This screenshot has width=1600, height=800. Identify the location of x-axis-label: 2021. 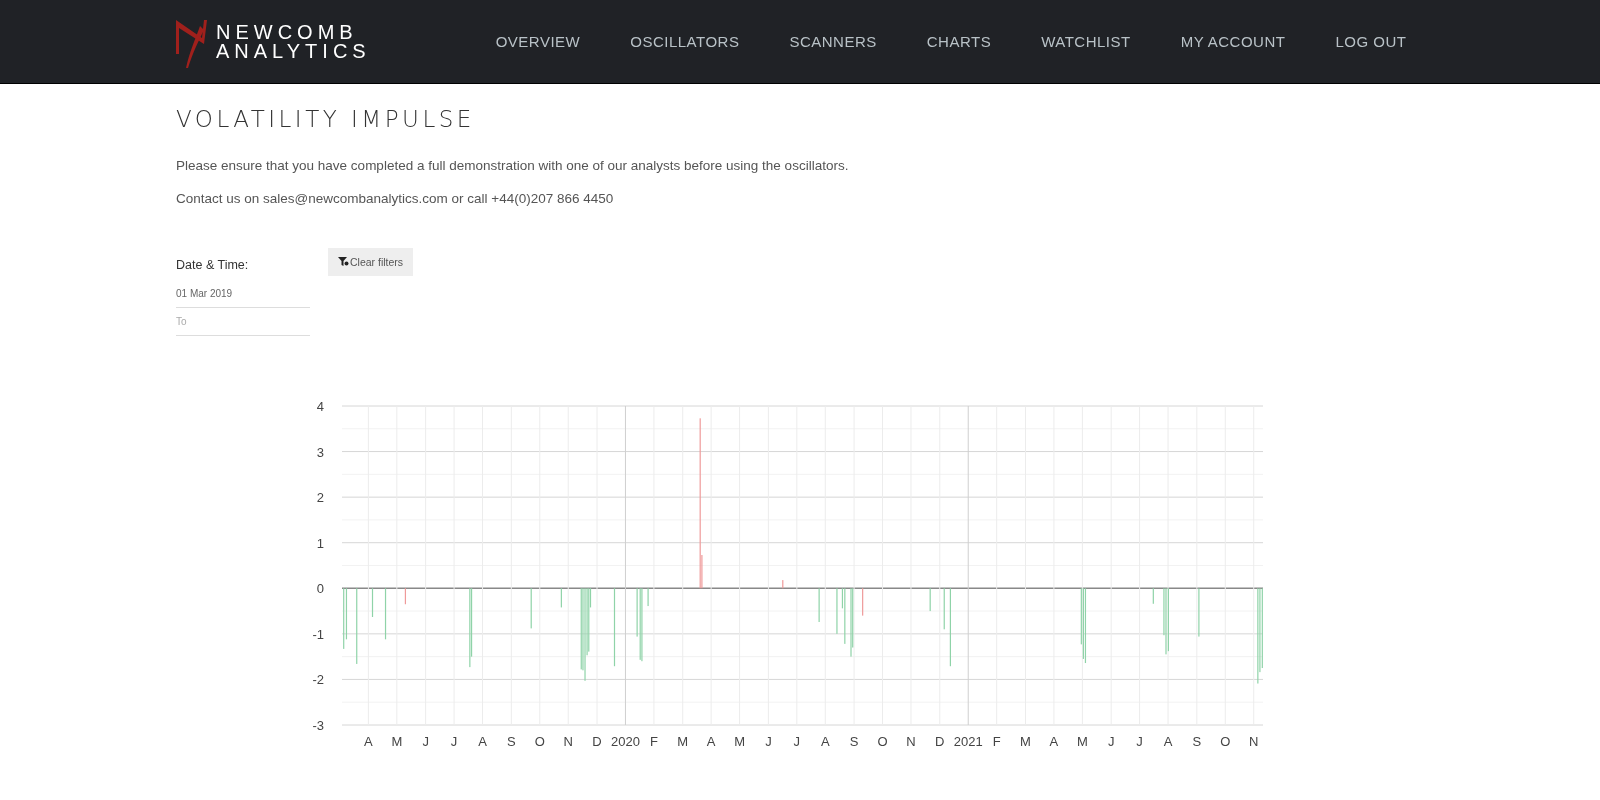
(968, 741).